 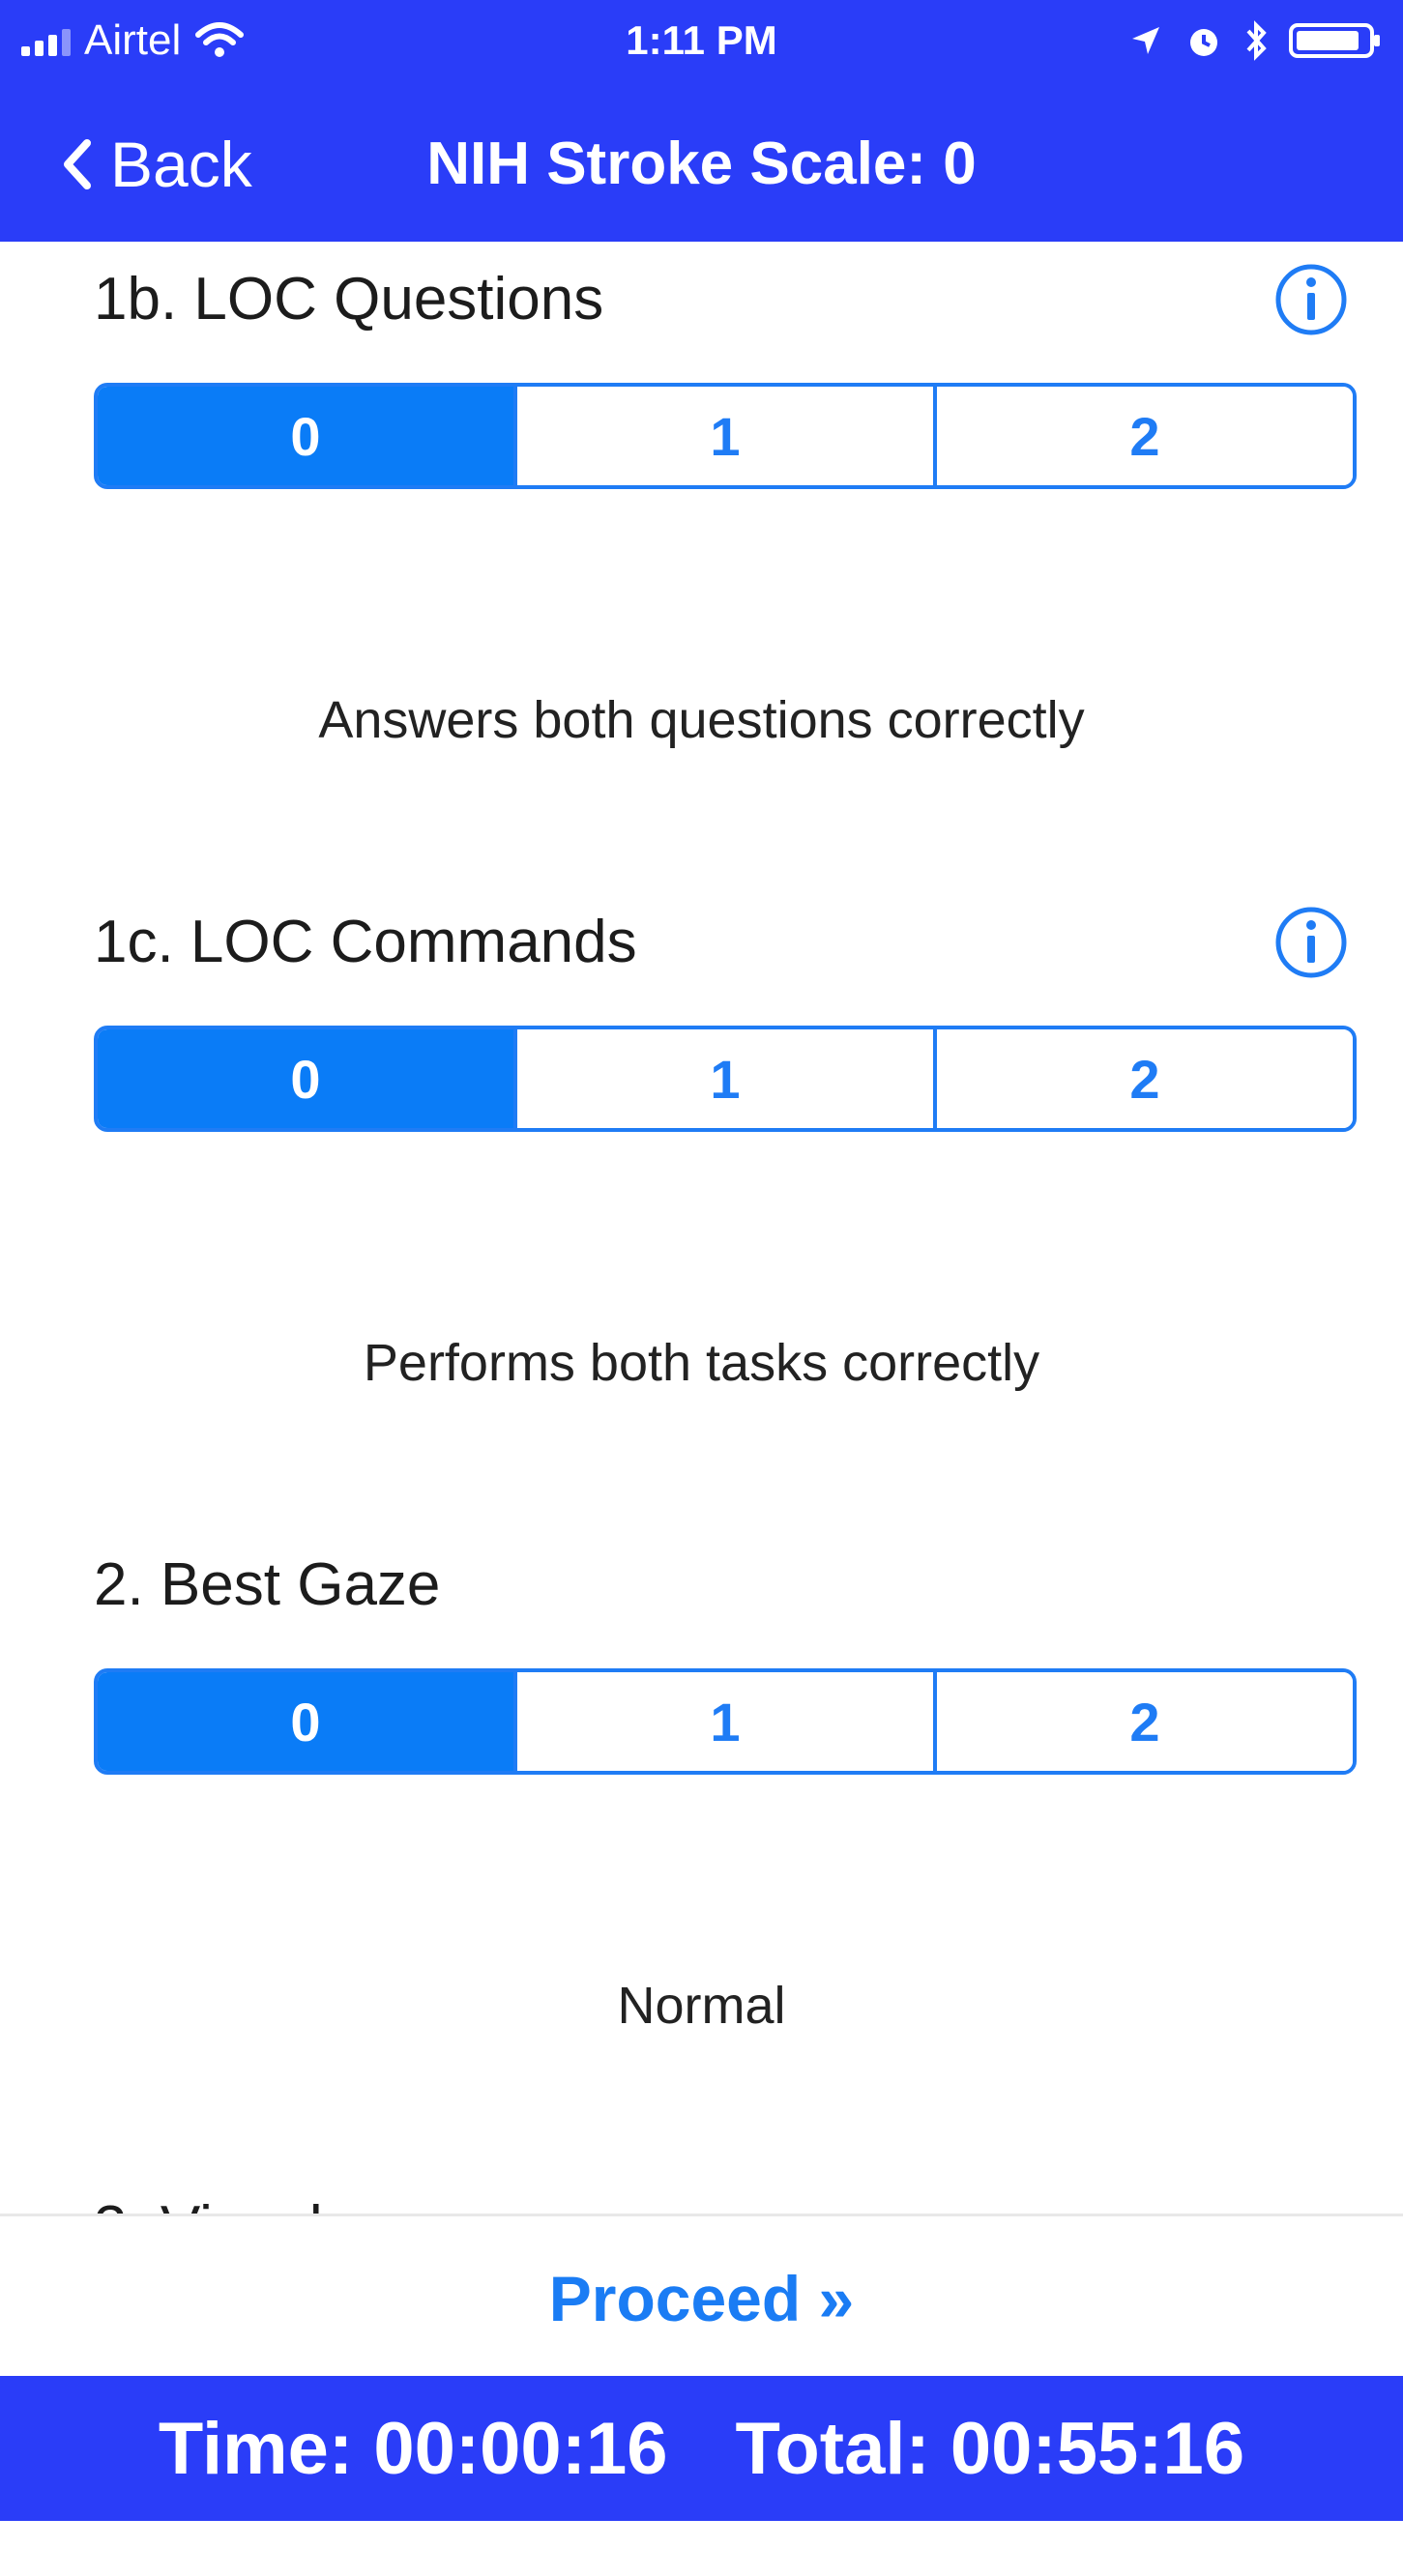 What do you see at coordinates (1334, 41) in the screenshot?
I see `battery-icon` at bounding box center [1334, 41].